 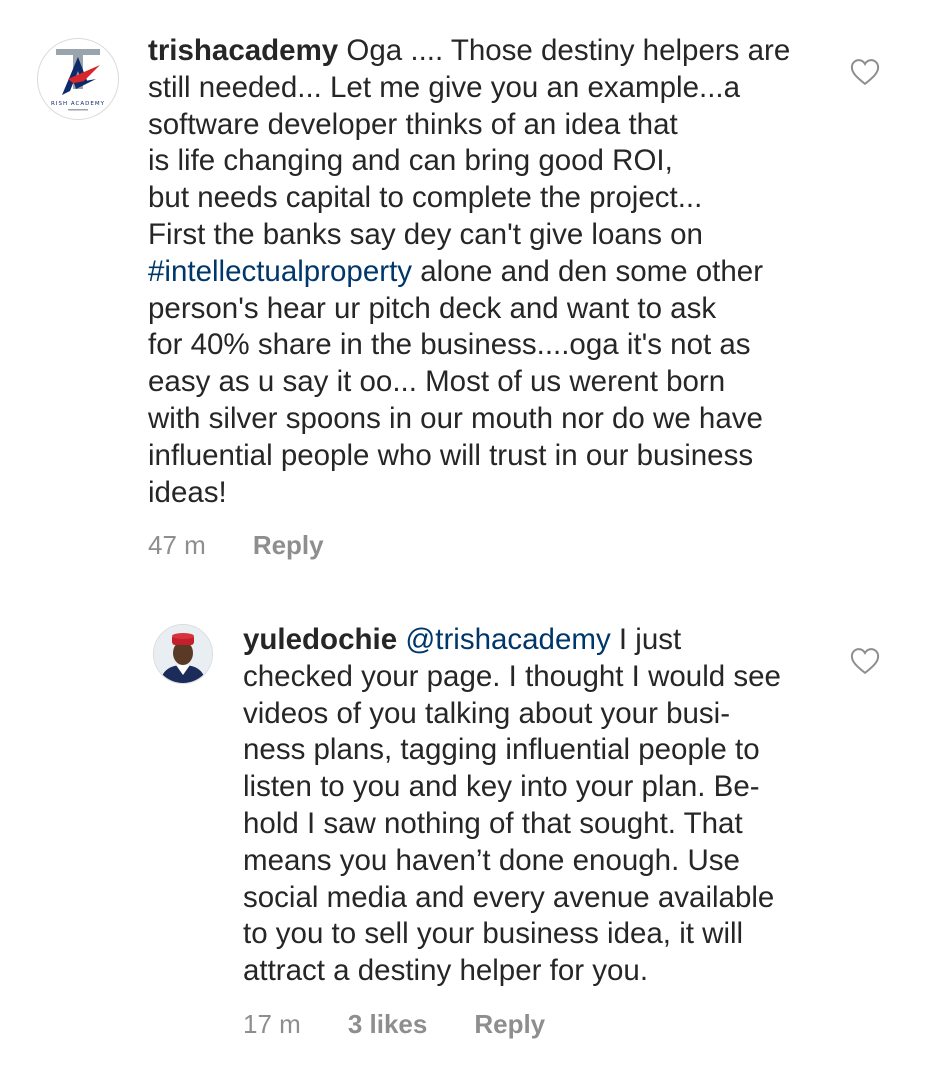 I want to click on comment-username: yuledochie, so click(x=320, y=639).